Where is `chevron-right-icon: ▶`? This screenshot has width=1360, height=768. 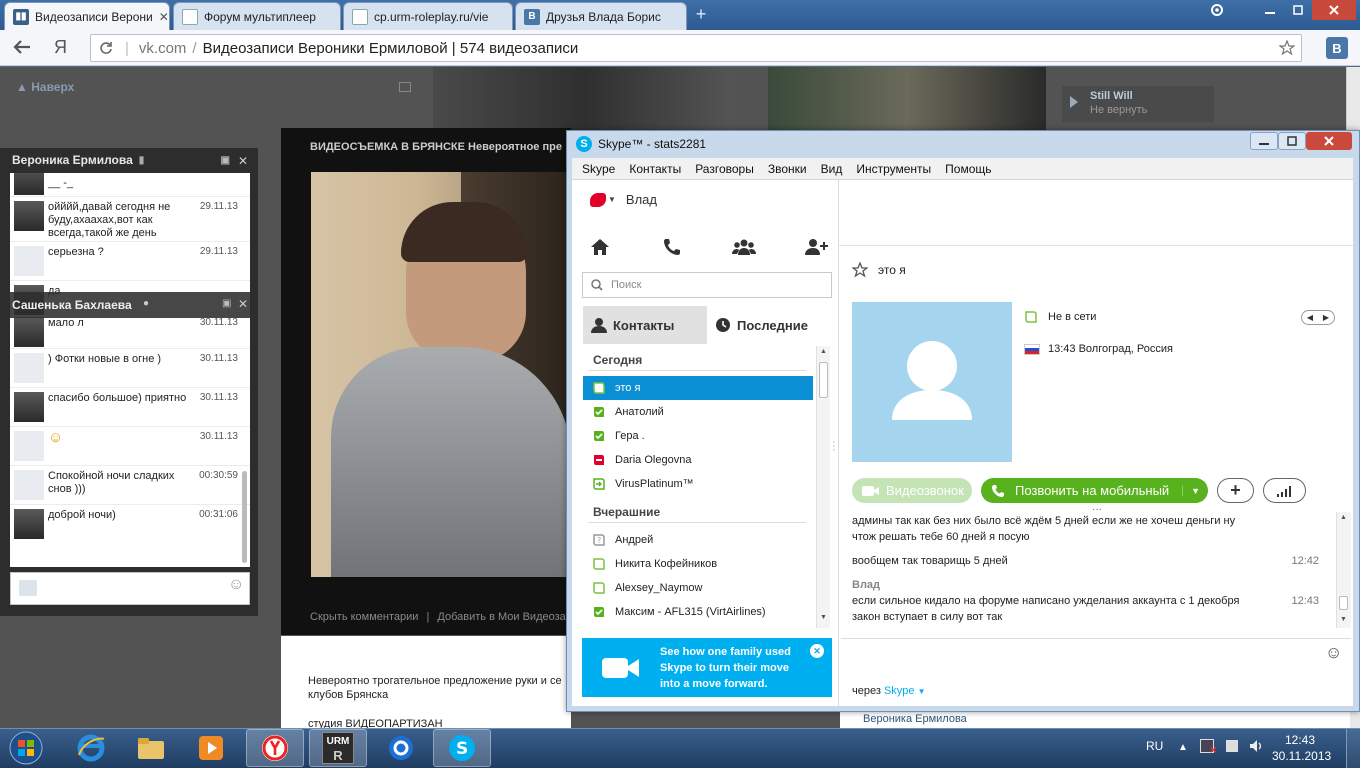 chevron-right-icon: ▶ is located at coordinates (1326, 317).